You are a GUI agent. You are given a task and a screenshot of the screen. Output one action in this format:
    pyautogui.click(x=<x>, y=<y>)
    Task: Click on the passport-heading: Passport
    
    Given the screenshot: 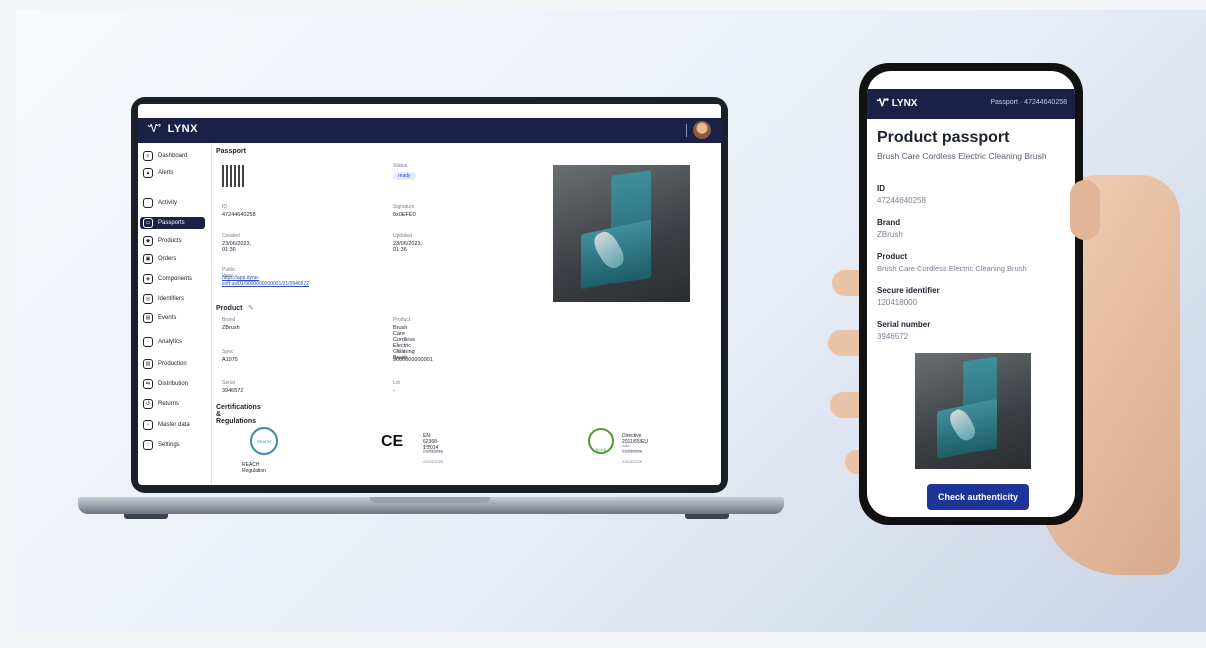 What is the action you would take?
    pyautogui.click(x=231, y=151)
    